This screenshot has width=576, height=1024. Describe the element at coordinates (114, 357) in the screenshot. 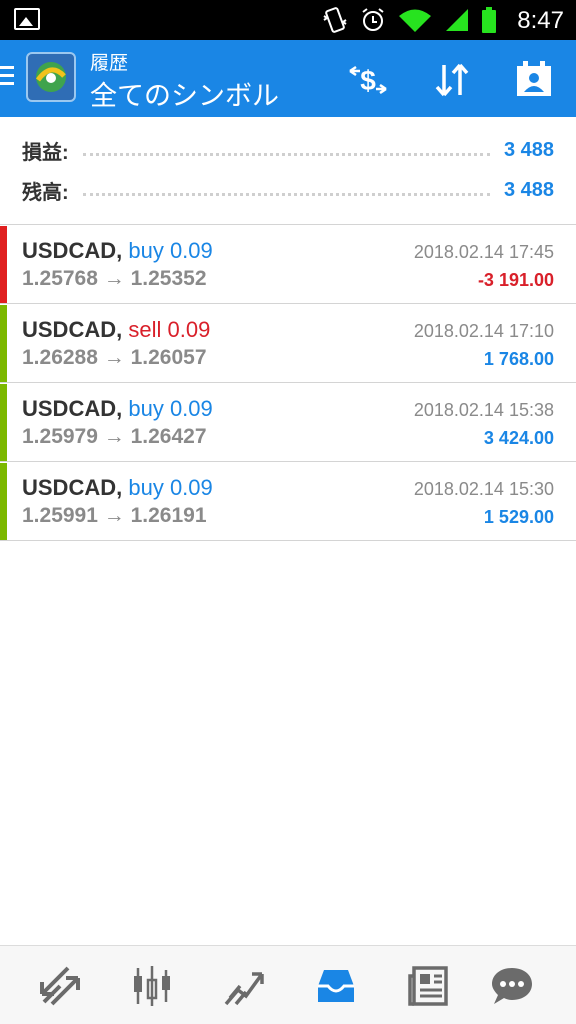

I see `deal-prices: 1.26288 → 1.26057` at that location.